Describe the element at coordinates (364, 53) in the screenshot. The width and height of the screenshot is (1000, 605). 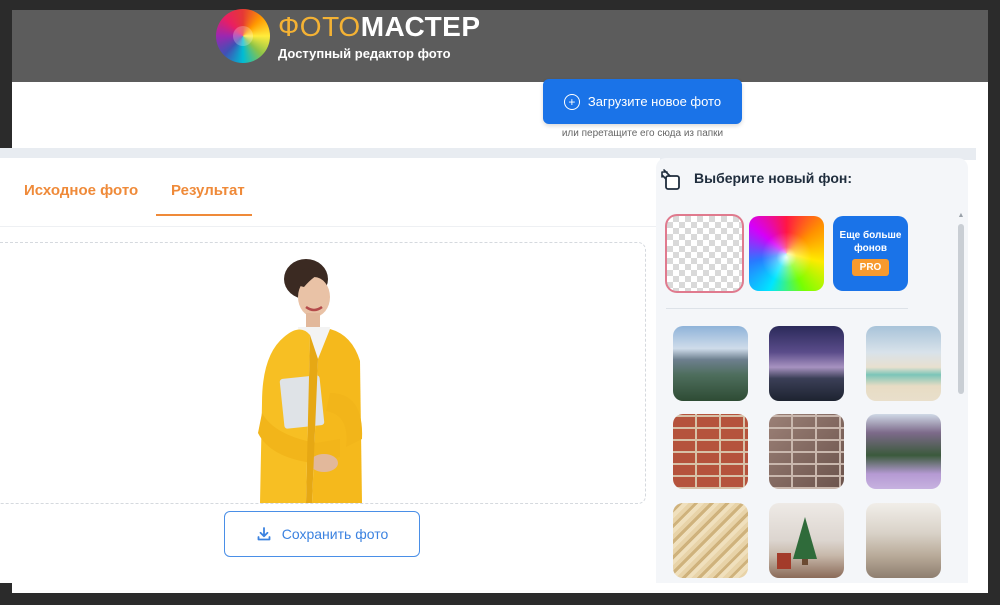
I see `brand-tagline: Доступный редактор фото` at that location.